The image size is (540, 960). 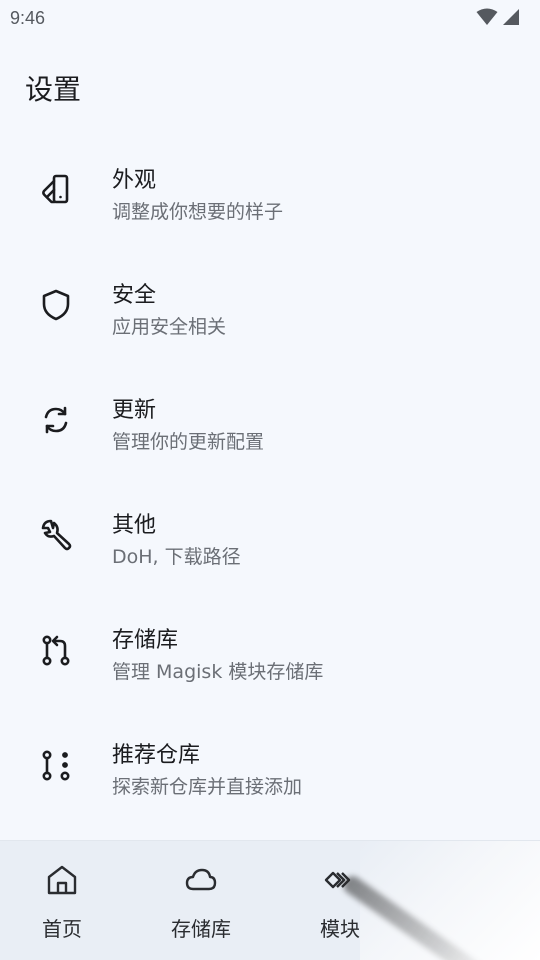 What do you see at coordinates (156, 755) in the screenshot?
I see `item-title: 推荐仓库` at bounding box center [156, 755].